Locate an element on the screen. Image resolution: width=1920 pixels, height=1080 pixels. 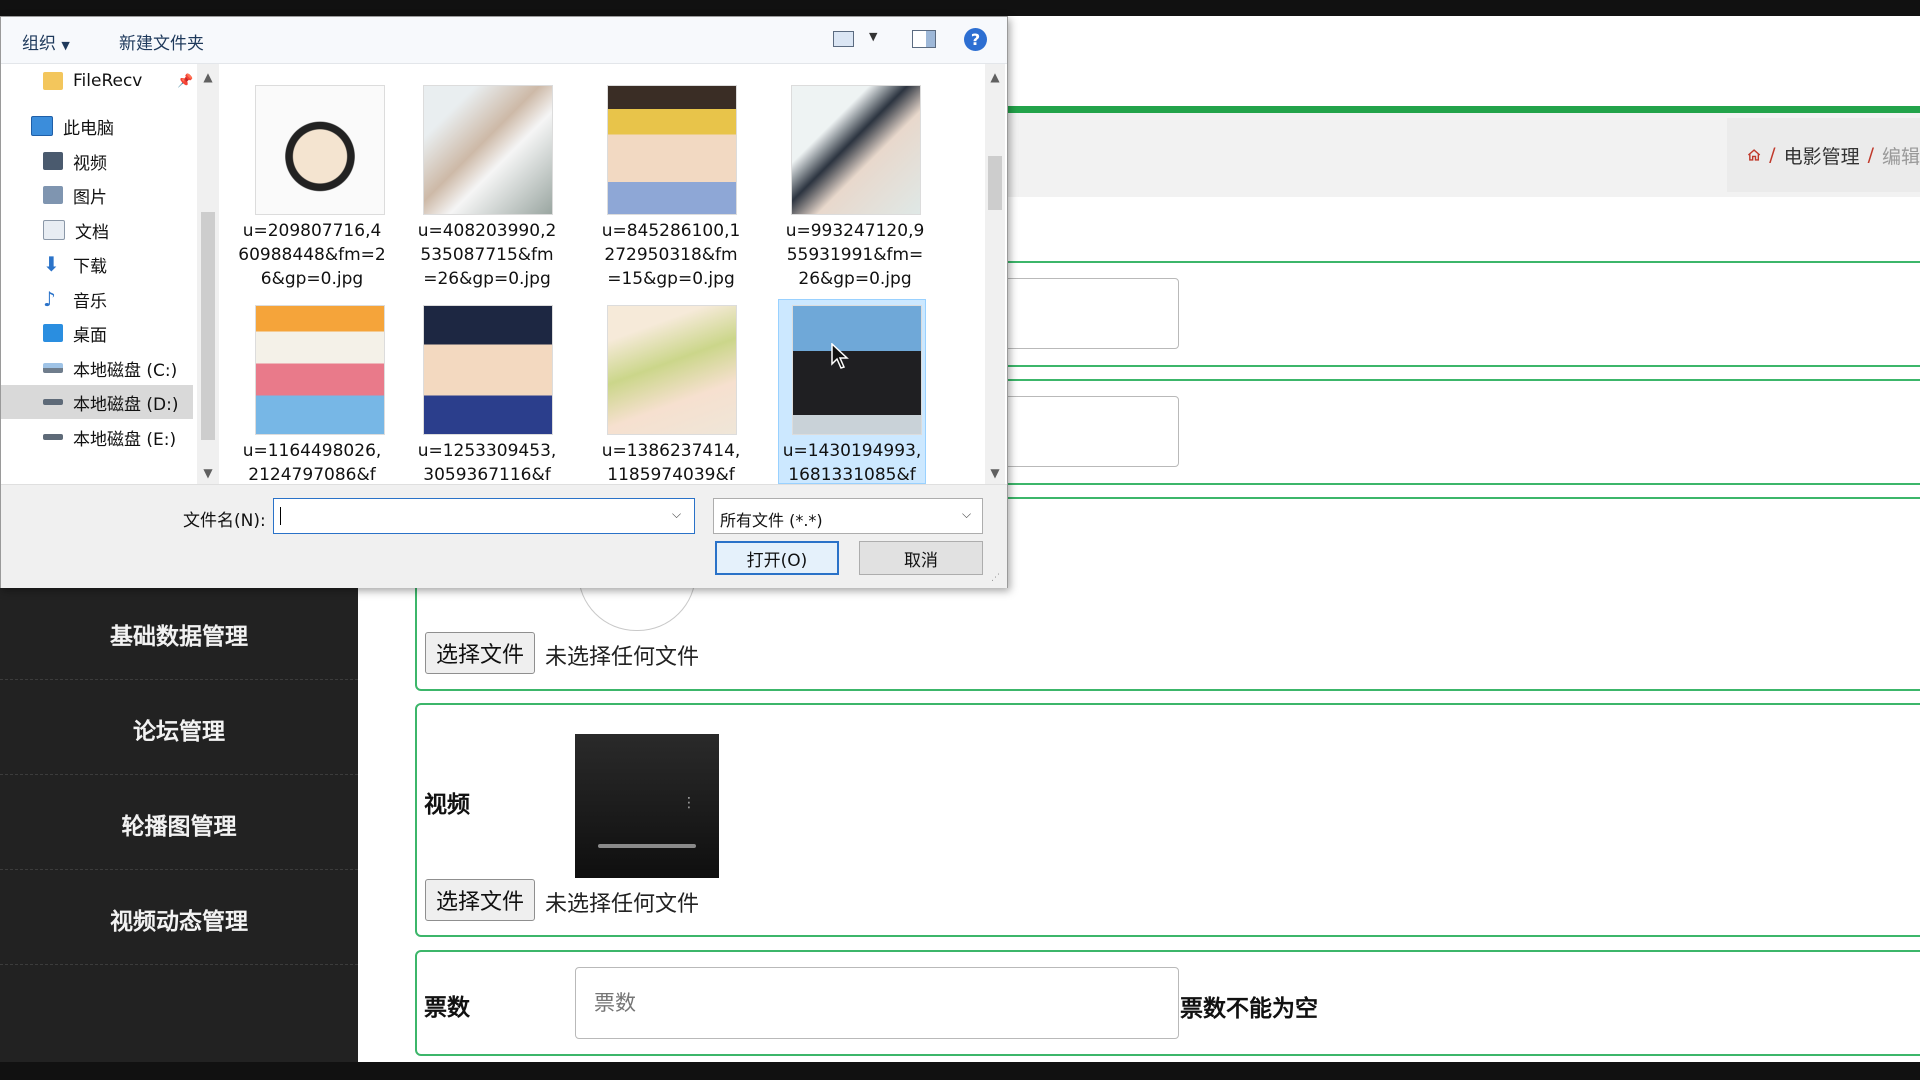
filetype-select: 所有文件 (*.*) ⌵ is located at coordinates (848, 516).